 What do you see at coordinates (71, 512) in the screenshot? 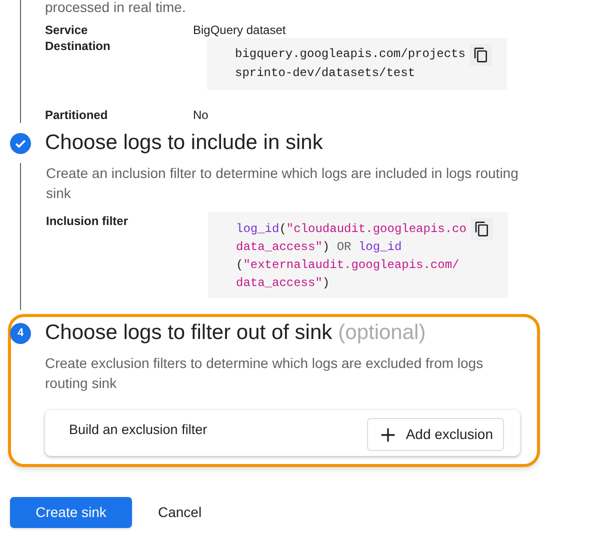
I see `create-sink-button: Create sink` at bounding box center [71, 512].